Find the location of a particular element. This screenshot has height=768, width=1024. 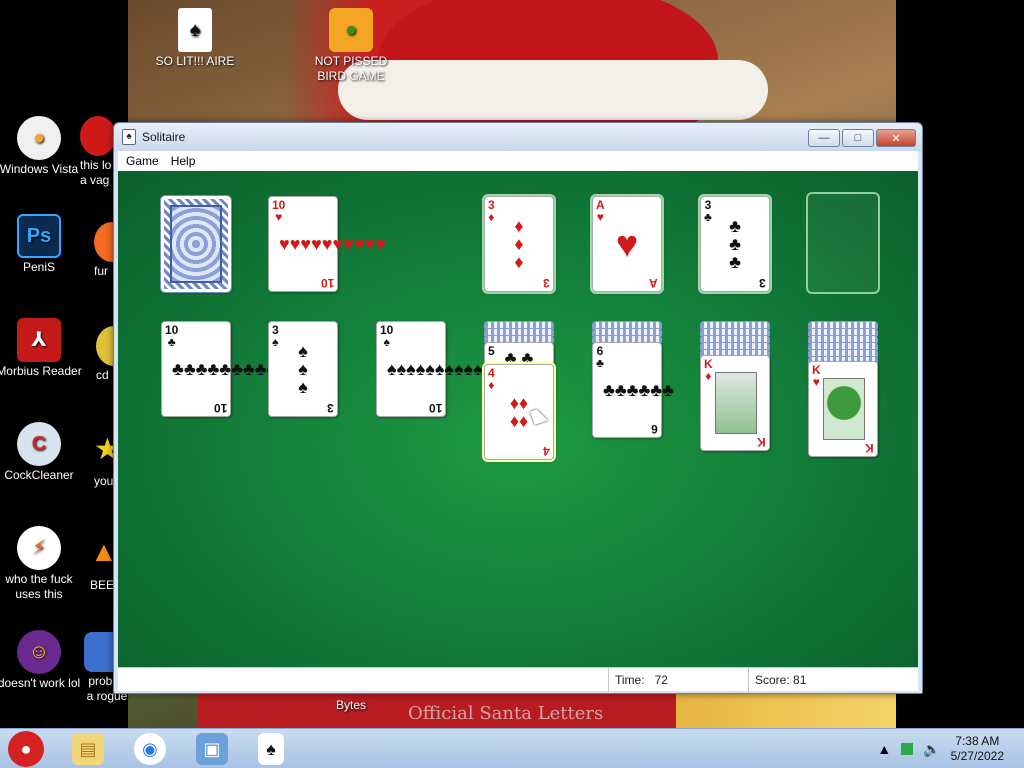

menu-bar: Game Help is located at coordinates (518, 161).